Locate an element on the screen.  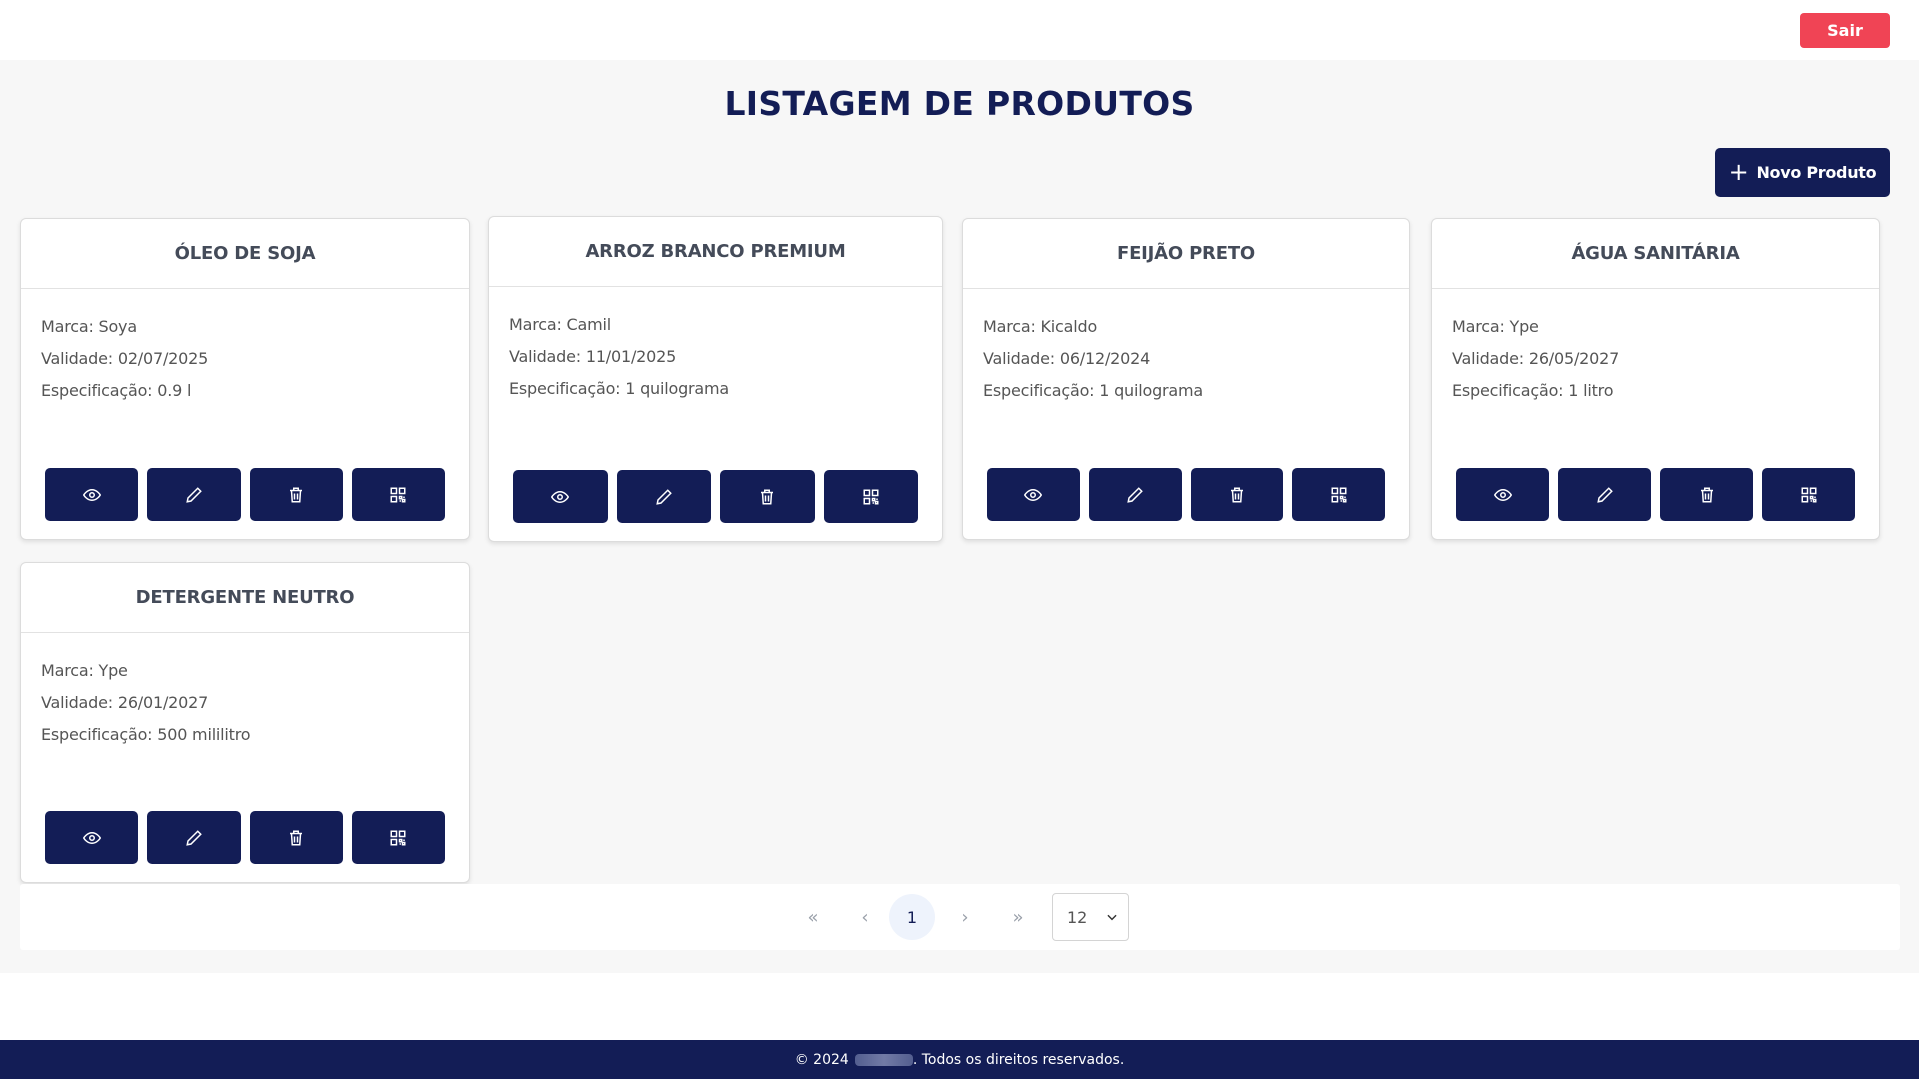
footer: © 2024 . Todos os direitos reservados. is located at coordinates (959, 1059).